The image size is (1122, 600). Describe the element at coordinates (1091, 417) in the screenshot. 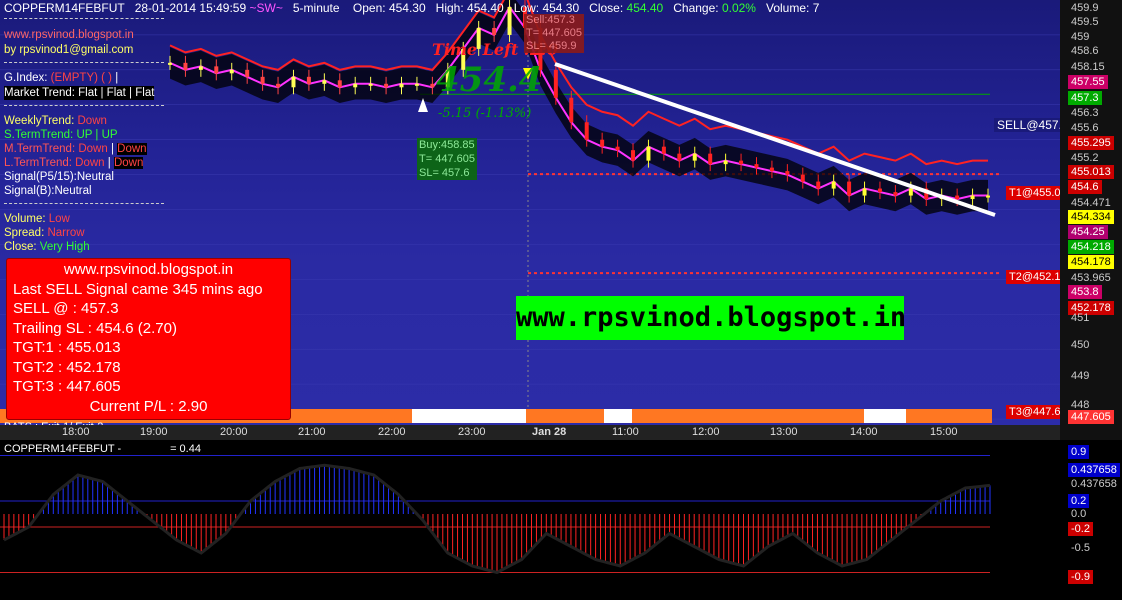

I see `price-tick: 447.605` at that location.